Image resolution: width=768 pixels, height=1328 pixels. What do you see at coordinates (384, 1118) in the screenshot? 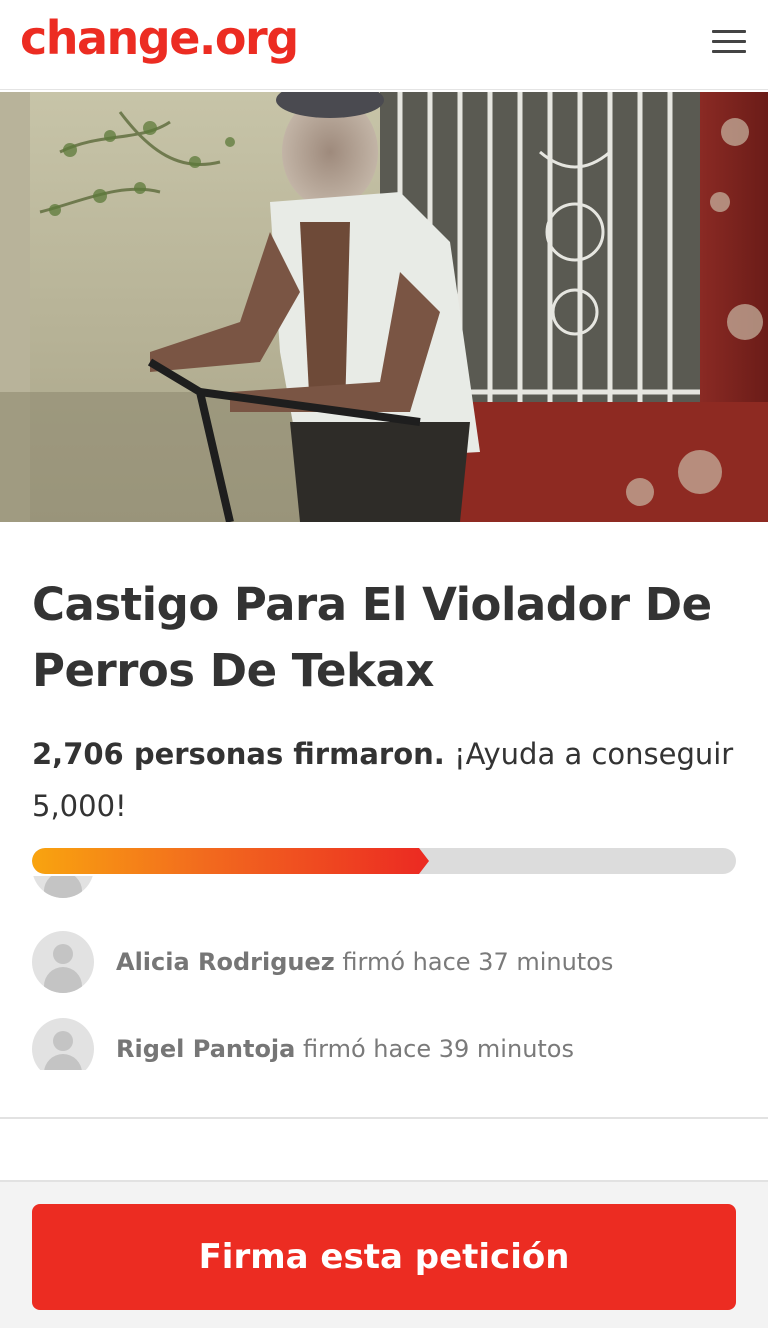
I see `section-divider` at bounding box center [384, 1118].